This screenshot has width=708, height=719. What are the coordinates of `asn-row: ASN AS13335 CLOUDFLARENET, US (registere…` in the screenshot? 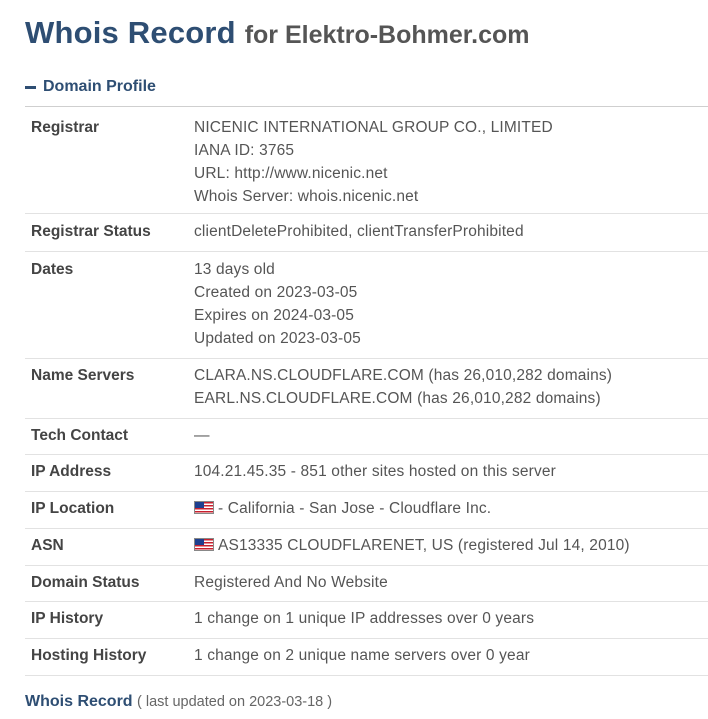 It's located at (366, 547).